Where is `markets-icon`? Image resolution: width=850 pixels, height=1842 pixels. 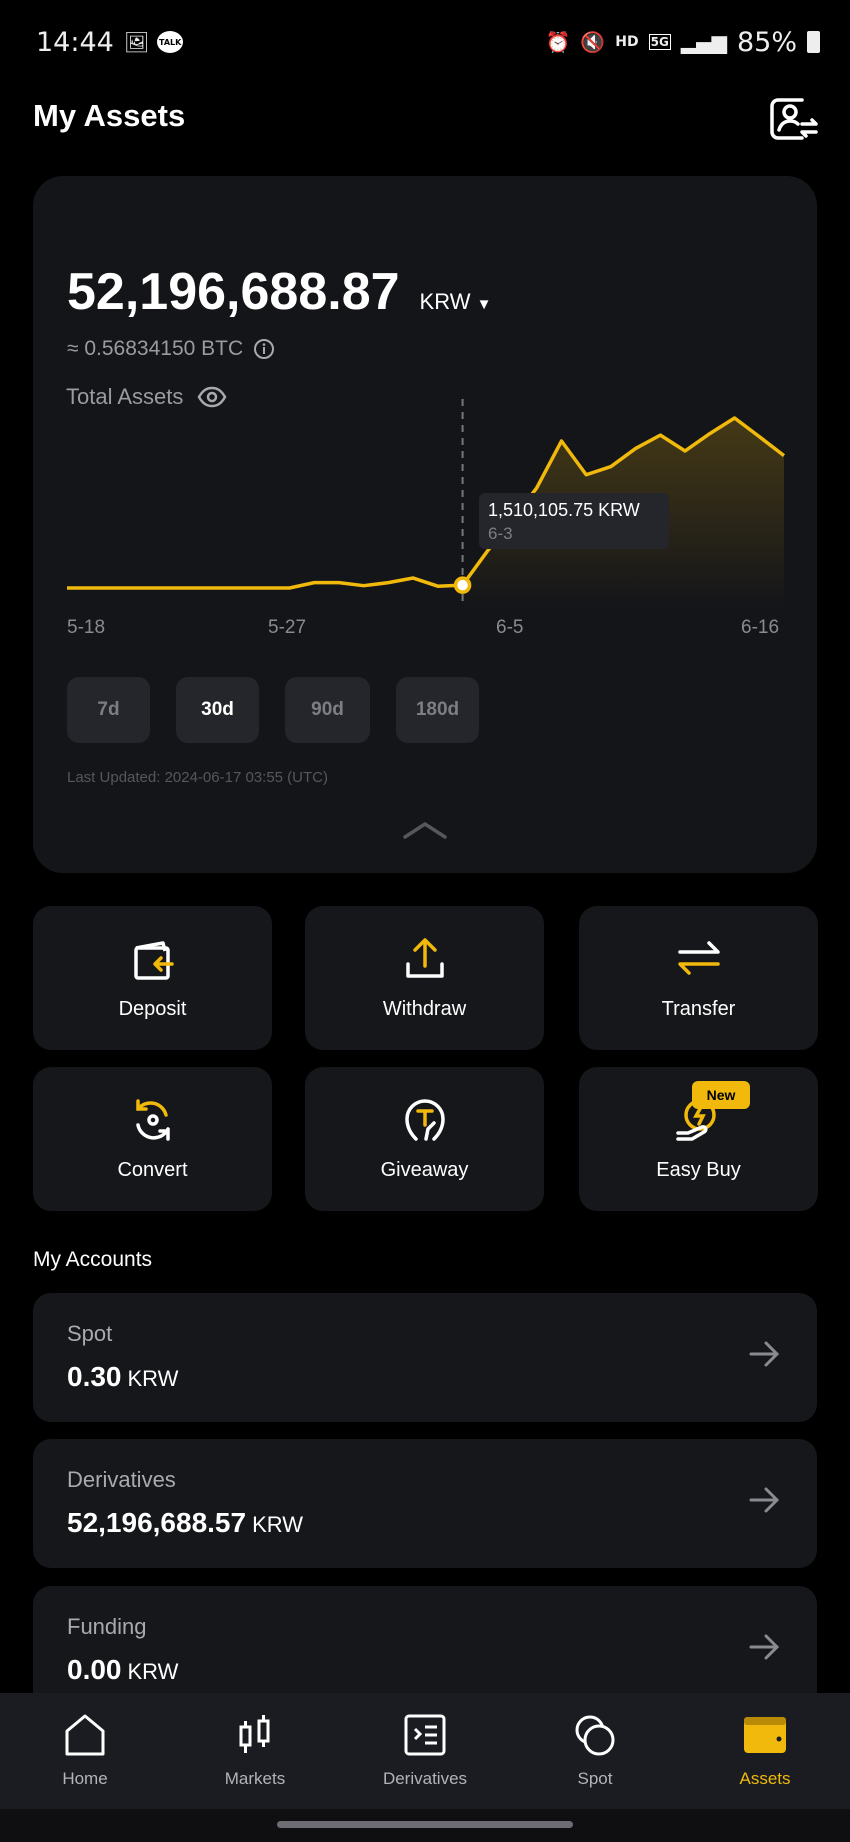 markets-icon is located at coordinates (254, 1734).